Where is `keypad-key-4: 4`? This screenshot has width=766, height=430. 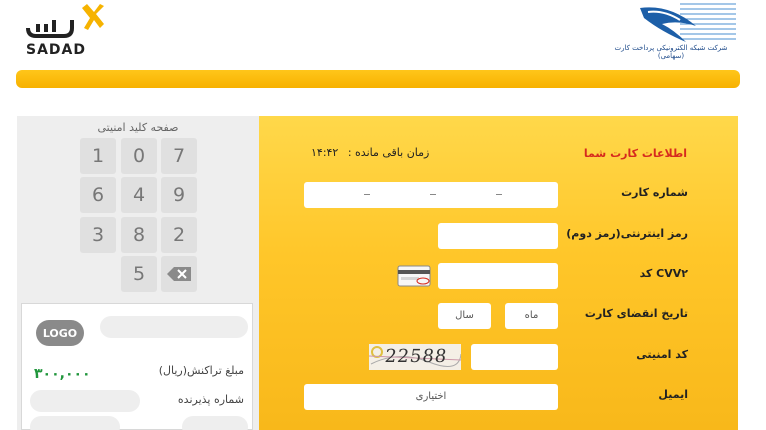
keypad-key-4: 4 is located at coordinates (139, 195).